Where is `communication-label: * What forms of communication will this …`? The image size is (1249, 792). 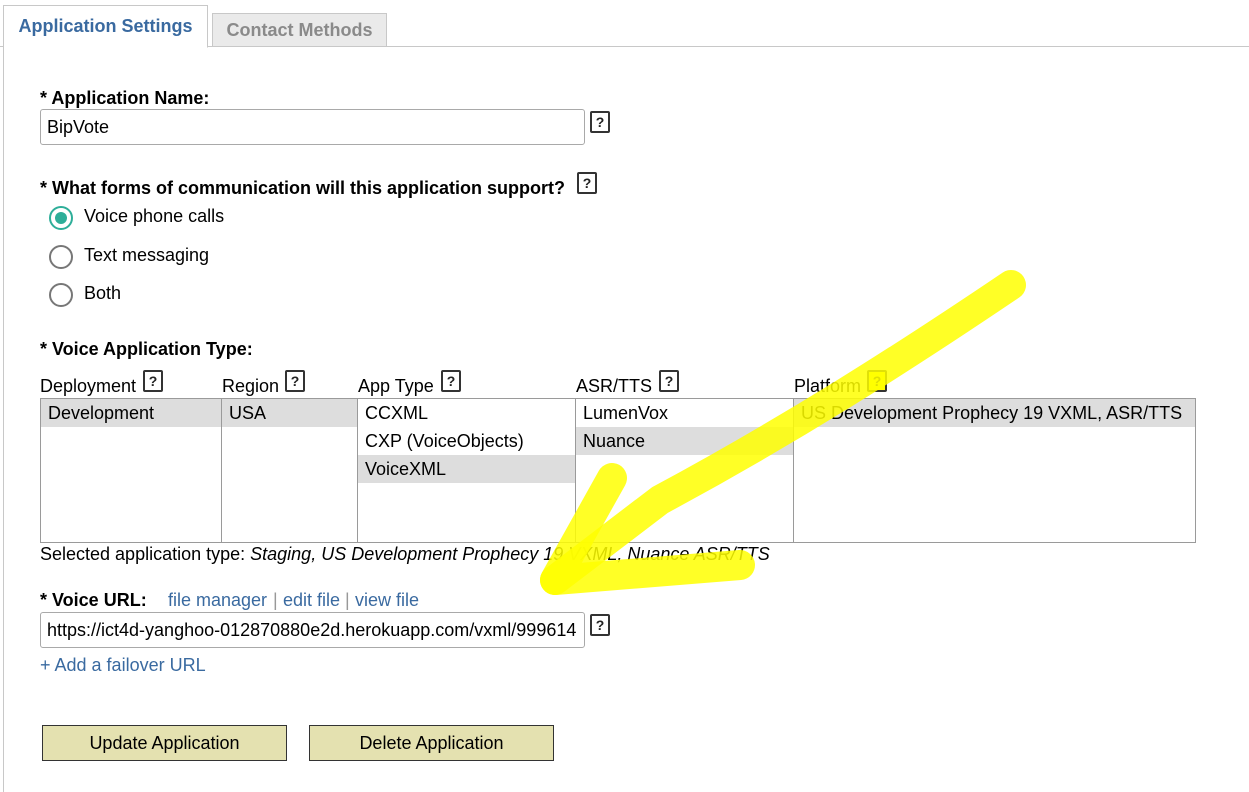
communication-label: * What forms of communication will this … is located at coordinates (303, 188).